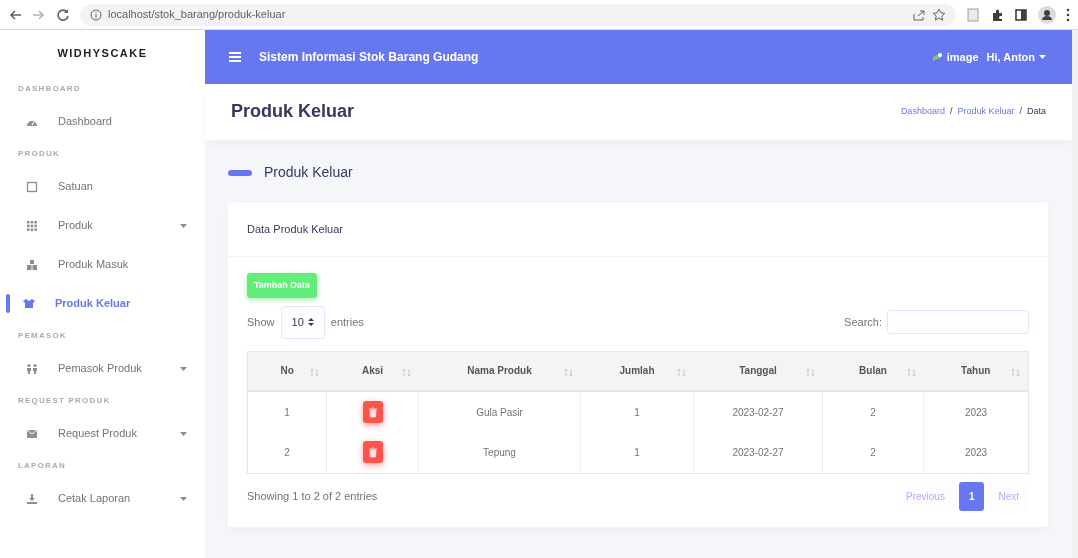 This screenshot has height=558, width=1078. I want to click on more-icon, so click(1068, 14).